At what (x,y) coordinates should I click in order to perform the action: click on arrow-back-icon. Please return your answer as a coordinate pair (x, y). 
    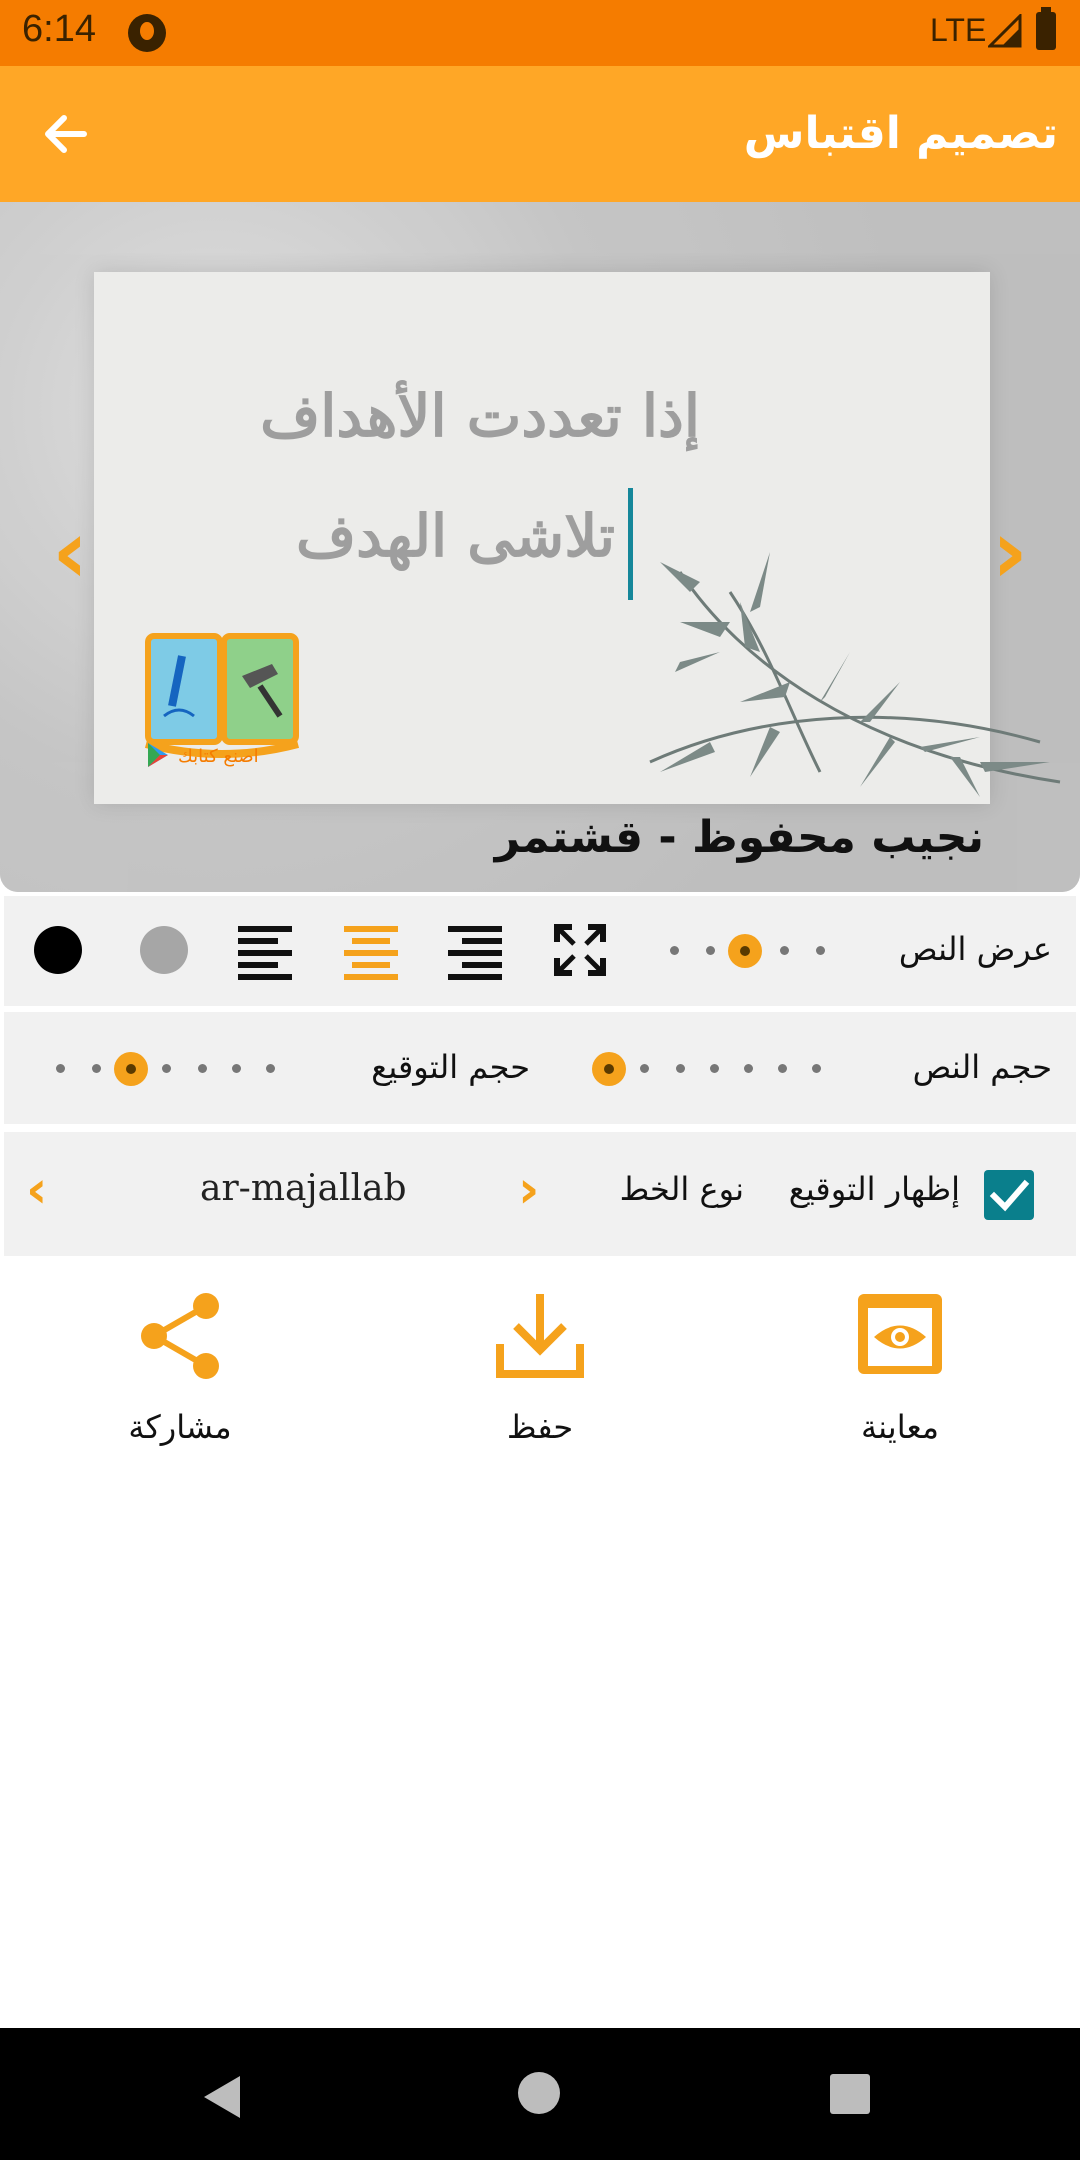
    Looking at the image, I should click on (71, 134).